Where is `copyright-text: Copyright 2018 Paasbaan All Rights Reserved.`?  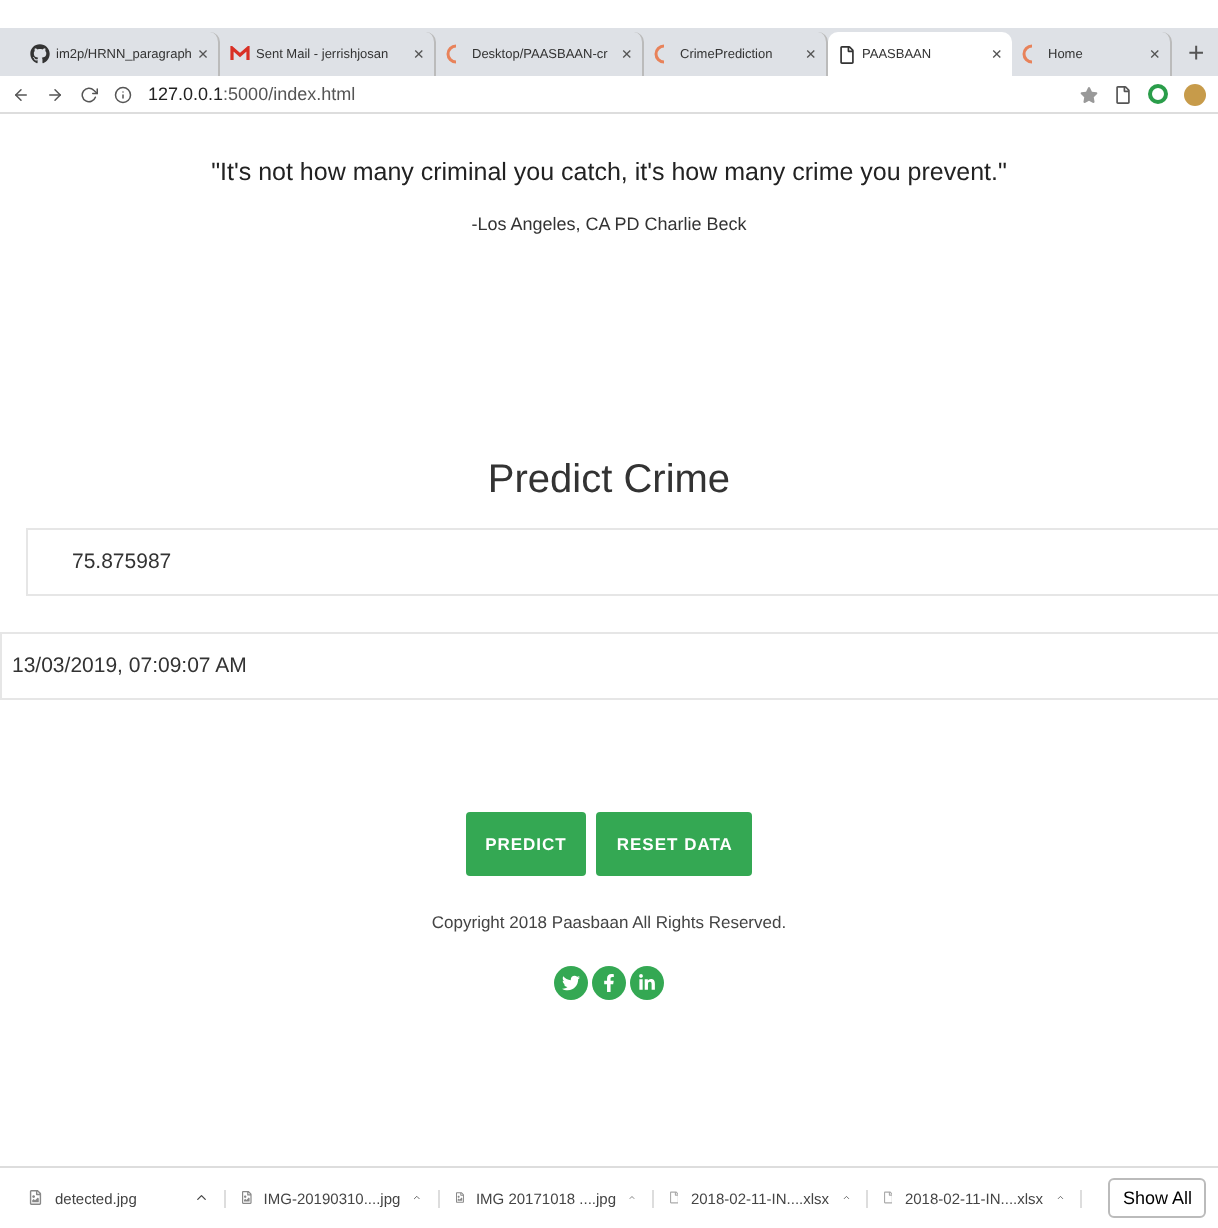
copyright-text: Copyright 2018 Paasbaan All Rights Reserved. is located at coordinates (609, 922).